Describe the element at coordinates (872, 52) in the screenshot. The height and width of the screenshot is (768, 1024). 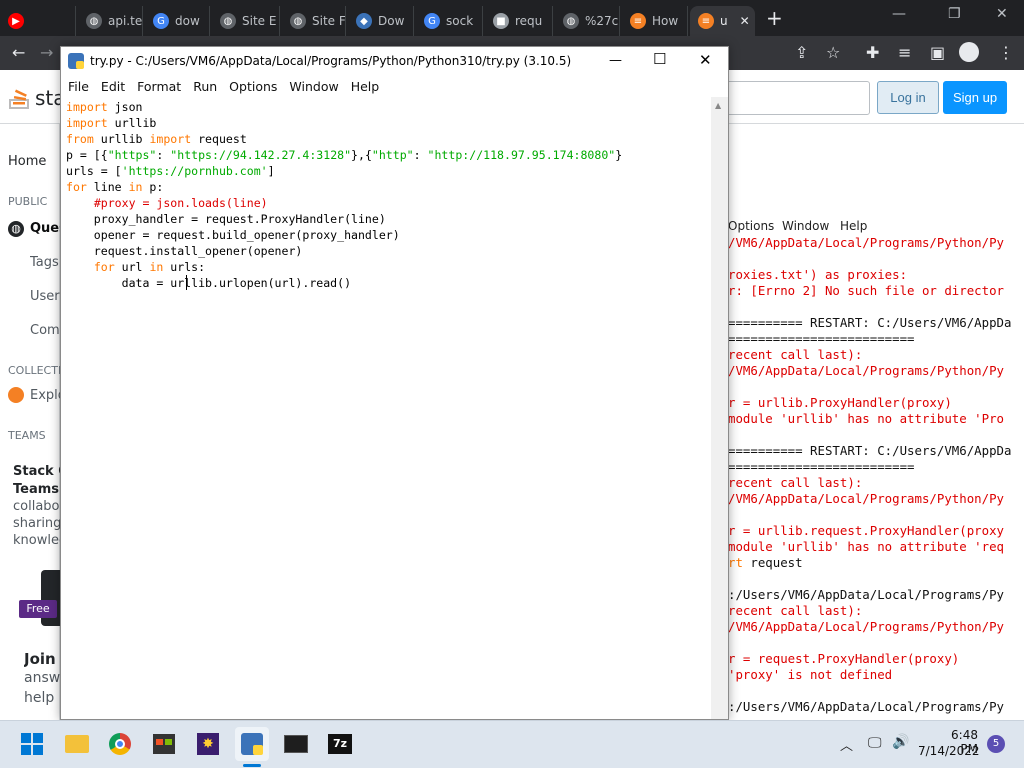
I see `extensions-icon: ✚` at that location.